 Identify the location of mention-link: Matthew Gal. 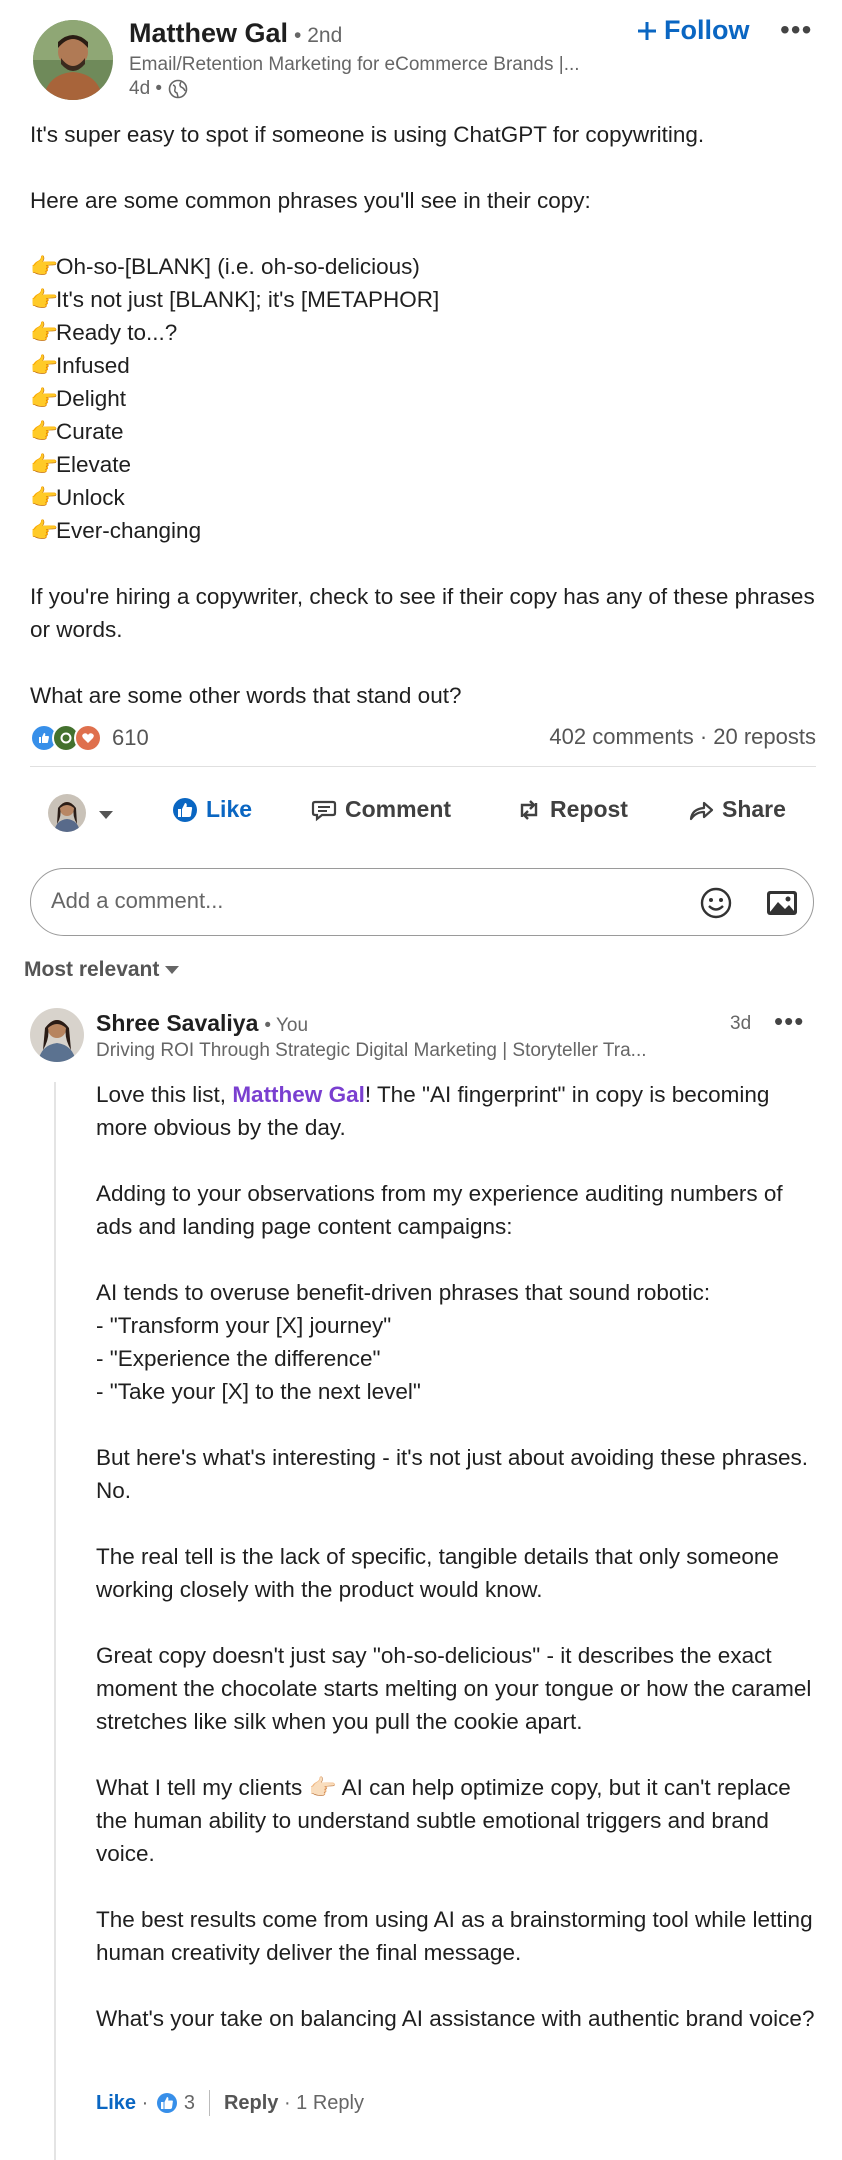
(298, 1094).